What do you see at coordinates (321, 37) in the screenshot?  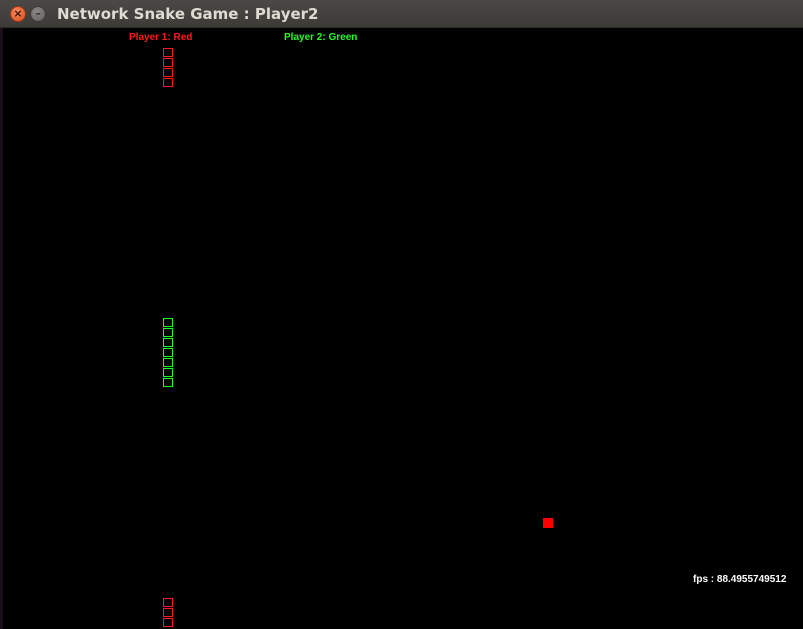 I see `player2-label: Player 2: Green` at bounding box center [321, 37].